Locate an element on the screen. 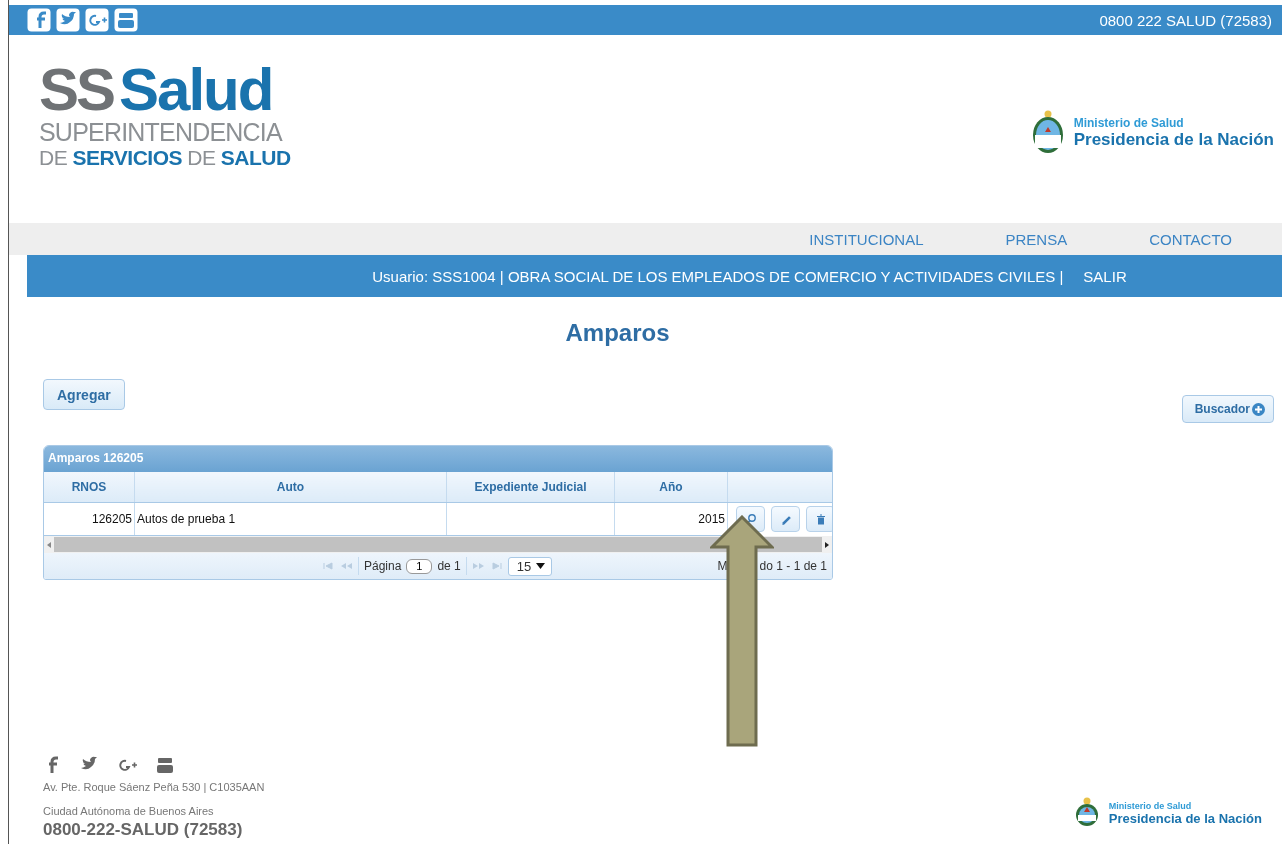 The image size is (1283, 844). page-input: 1 is located at coordinates (419, 566).